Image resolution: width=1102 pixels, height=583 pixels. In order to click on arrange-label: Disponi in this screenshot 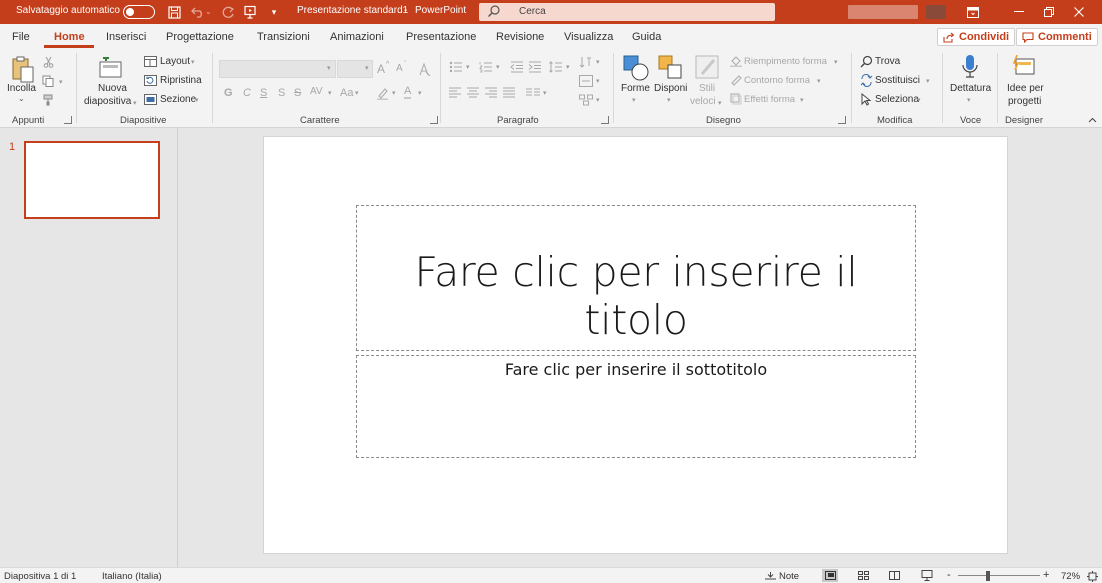, I will do `click(670, 88)`.